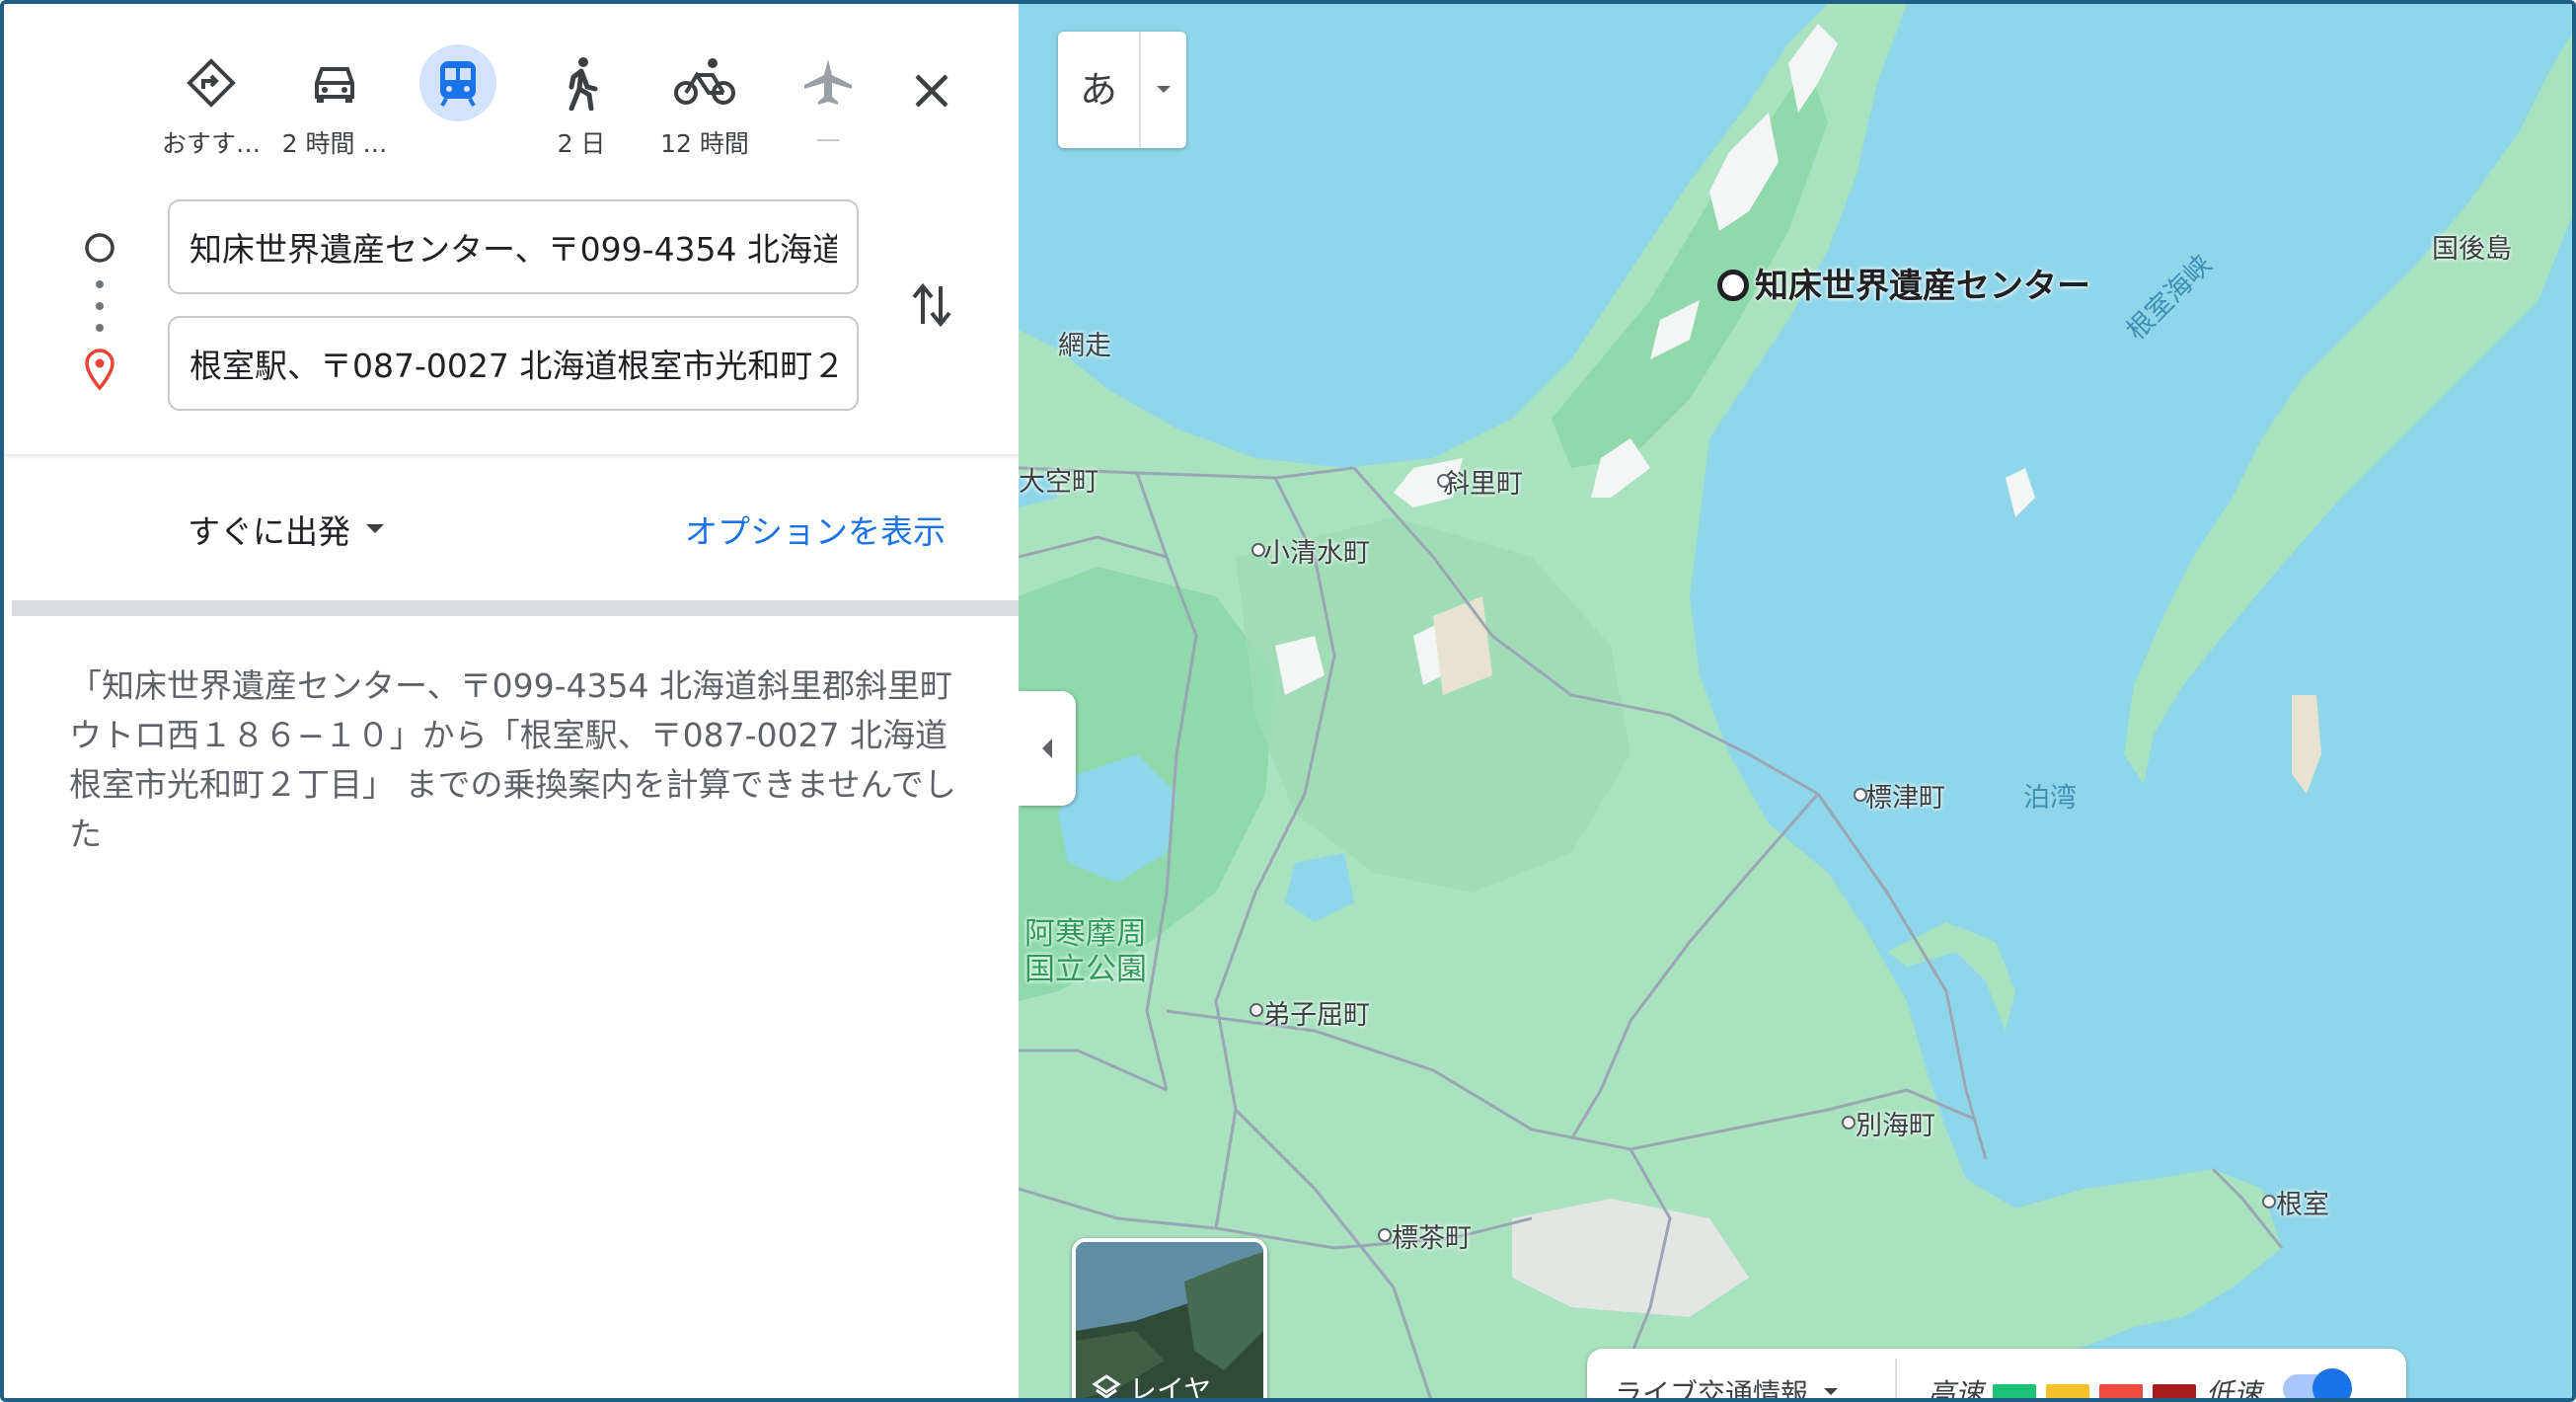 This screenshot has height=1402, width=2576. I want to click on bicycle-icon, so click(704, 83).